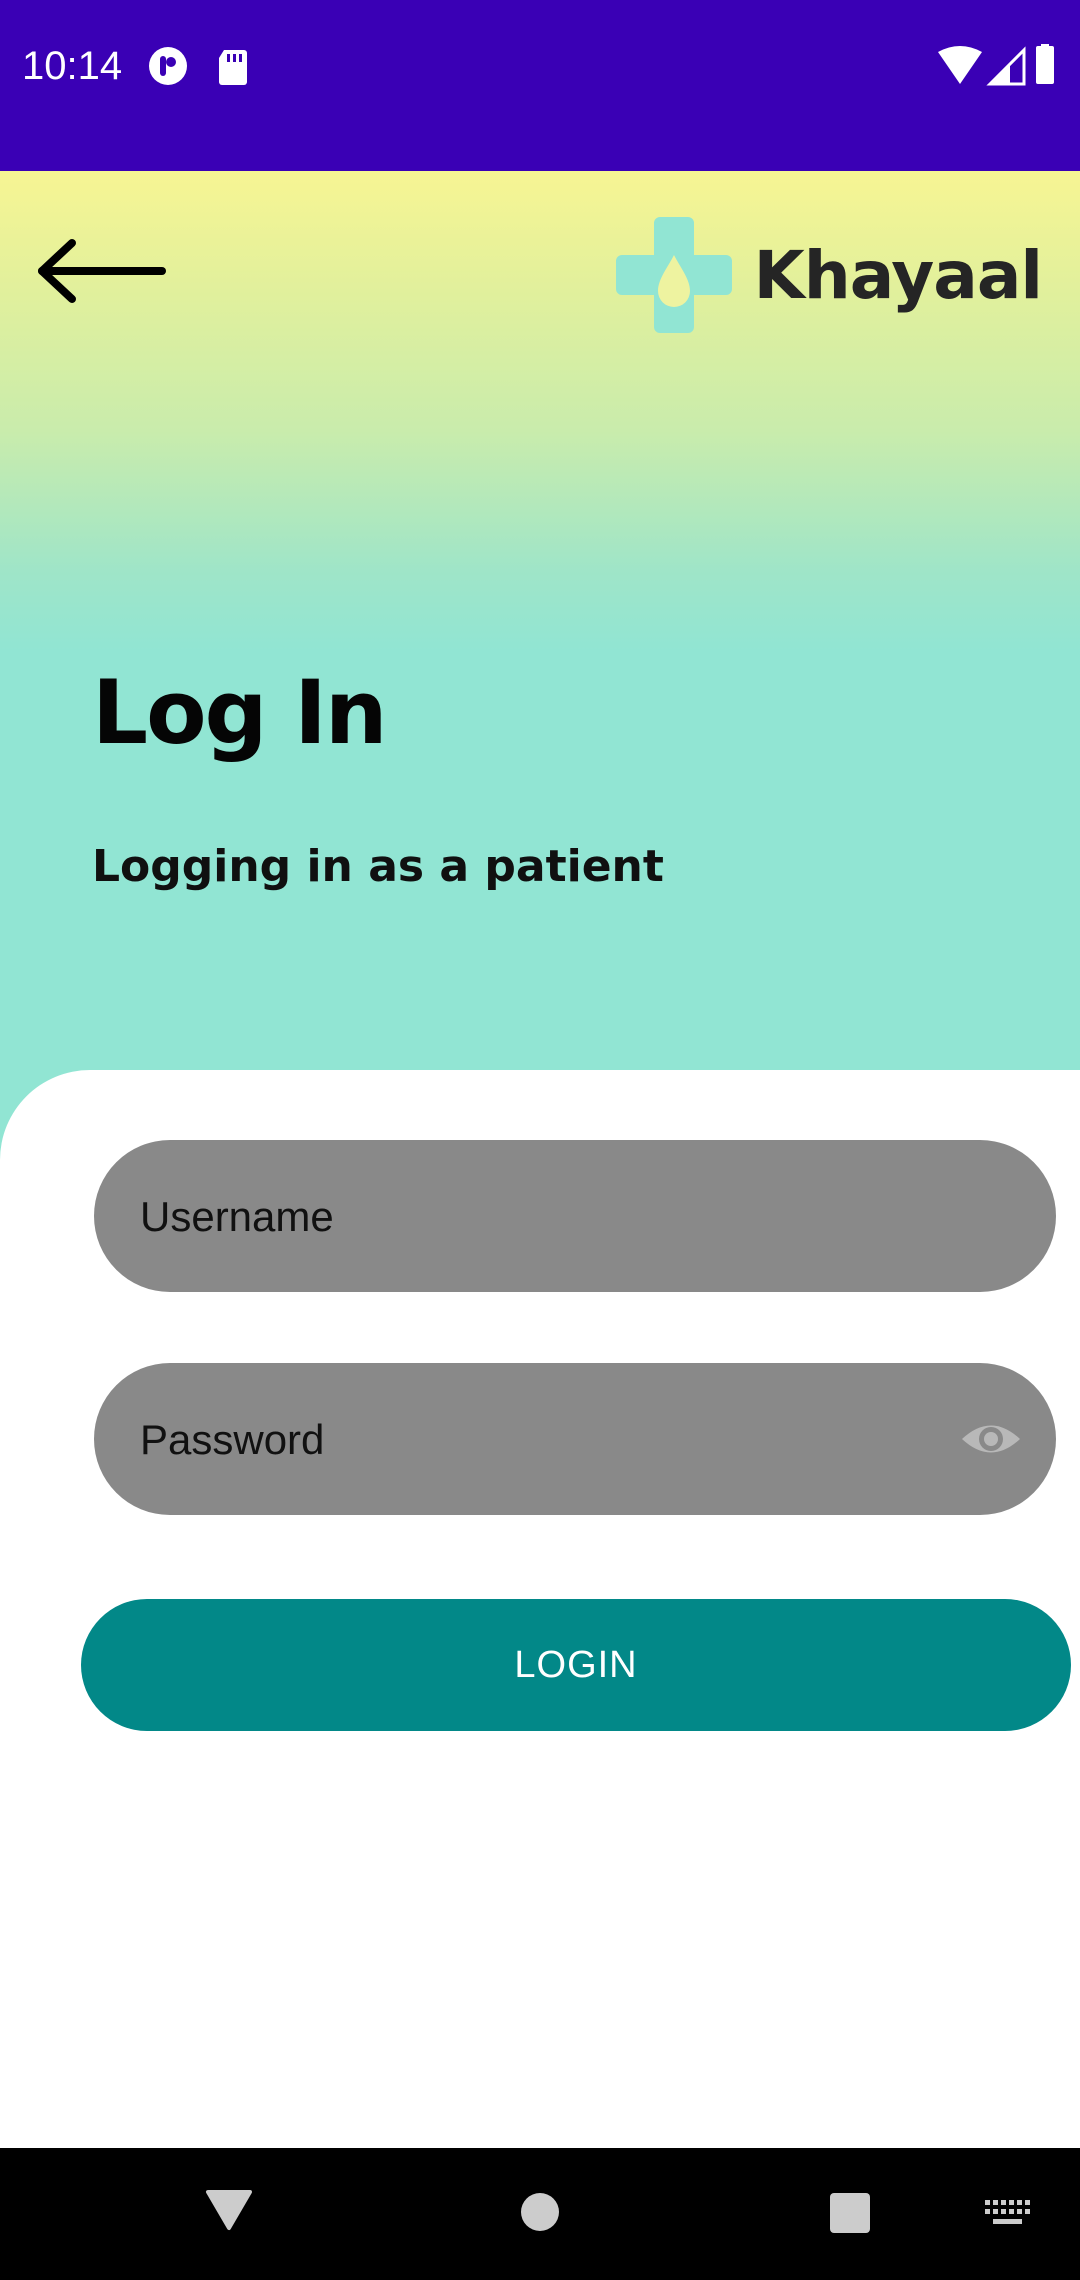 The height and width of the screenshot is (2280, 1080). Describe the element at coordinates (168, 66) in the screenshot. I see `app-notification-icon` at that location.